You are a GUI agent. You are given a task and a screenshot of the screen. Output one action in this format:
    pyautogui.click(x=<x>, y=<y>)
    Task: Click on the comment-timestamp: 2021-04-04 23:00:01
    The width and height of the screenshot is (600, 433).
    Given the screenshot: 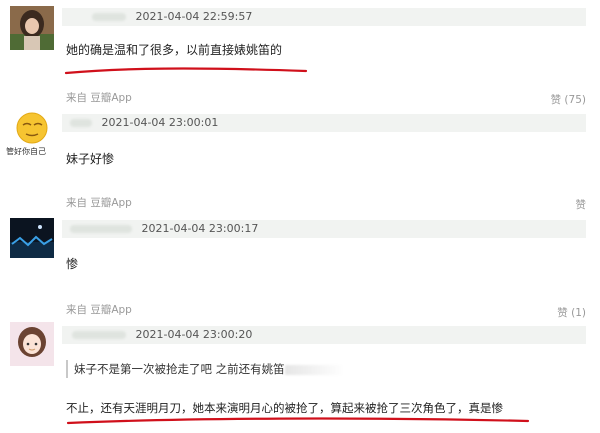 What is the action you would take?
    pyautogui.click(x=160, y=122)
    